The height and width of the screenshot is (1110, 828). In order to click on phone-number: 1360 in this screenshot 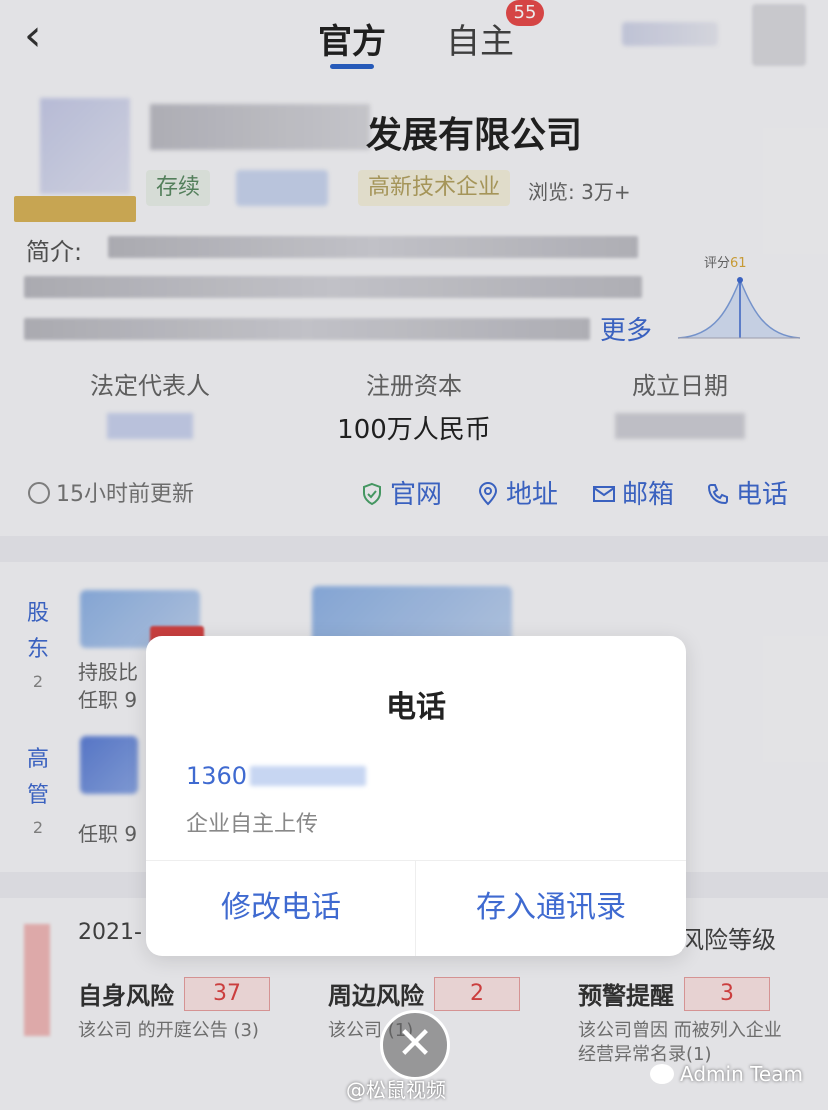, I will do `click(216, 776)`.